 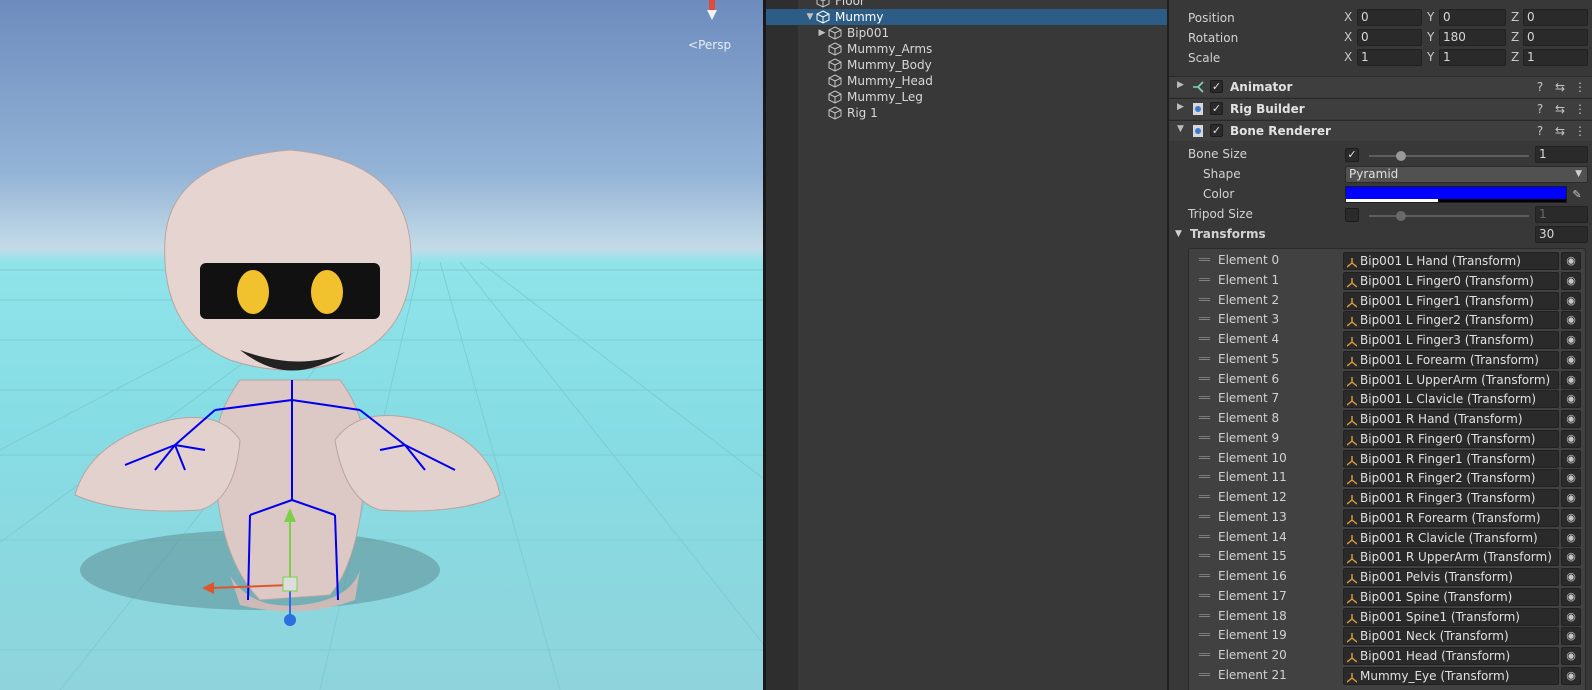 What do you see at coordinates (1555, 37) in the screenshot?
I see `rotation-z-field: 0` at bounding box center [1555, 37].